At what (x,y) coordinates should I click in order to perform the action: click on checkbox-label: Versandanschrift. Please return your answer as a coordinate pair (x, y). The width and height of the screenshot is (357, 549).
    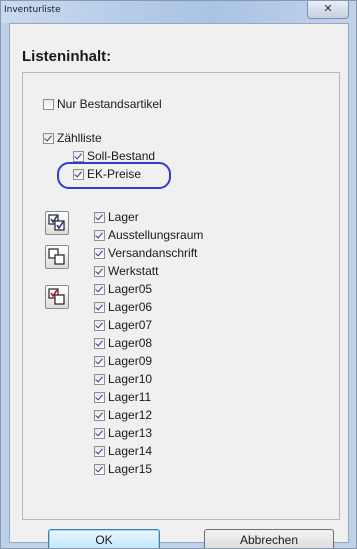
    Looking at the image, I should click on (153, 253).